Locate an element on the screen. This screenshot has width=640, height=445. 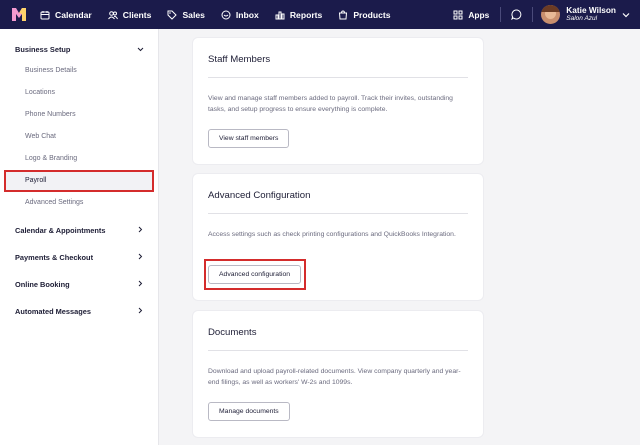
bar-chart-icon is located at coordinates (280, 15).